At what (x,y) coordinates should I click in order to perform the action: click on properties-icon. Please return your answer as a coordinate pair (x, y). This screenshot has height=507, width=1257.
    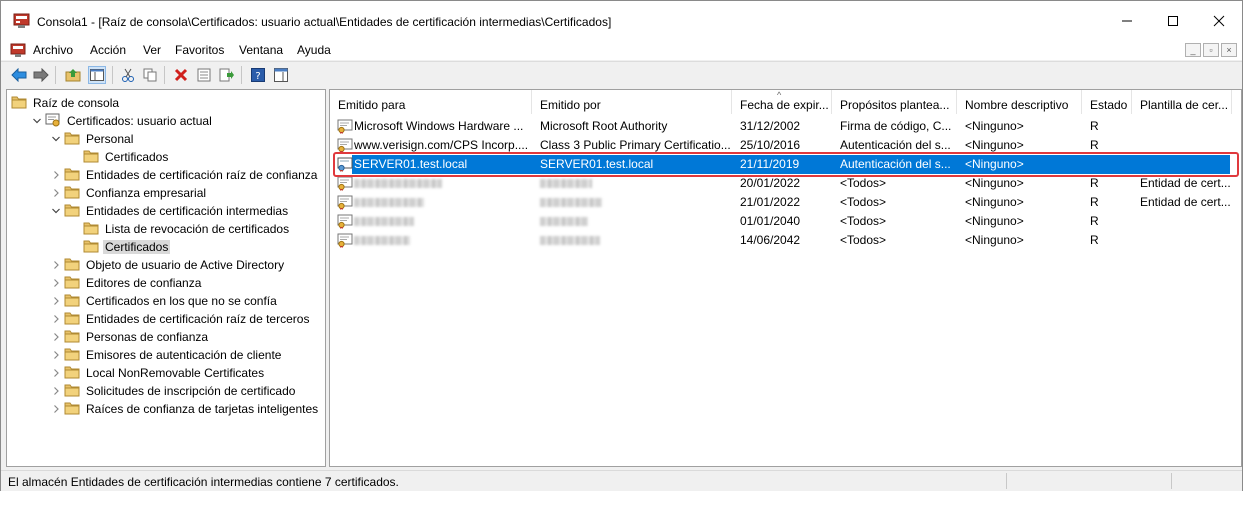
    Looking at the image, I should click on (204, 75).